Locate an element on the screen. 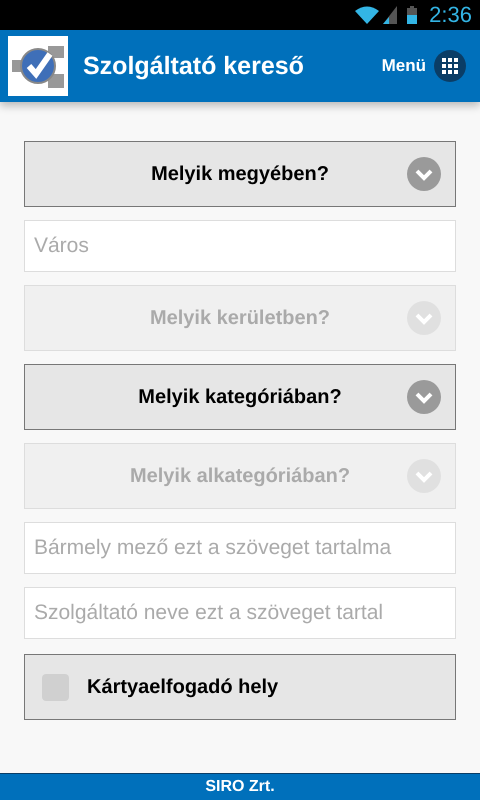  checkbox-row: Kártyaelfogadó hely is located at coordinates (240, 687).